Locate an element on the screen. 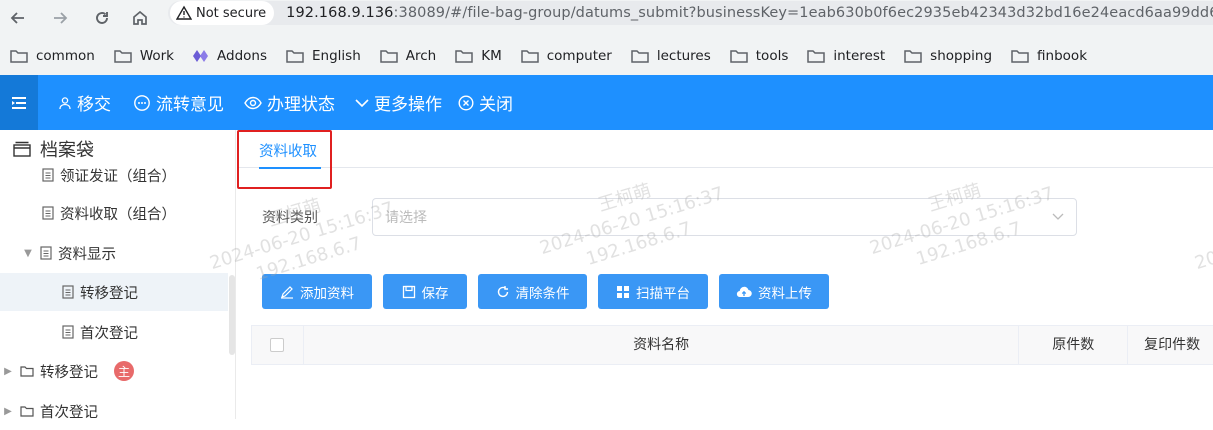 This screenshot has width=1213, height=430. clear-conditions-button: 清除条件 is located at coordinates (532, 291).